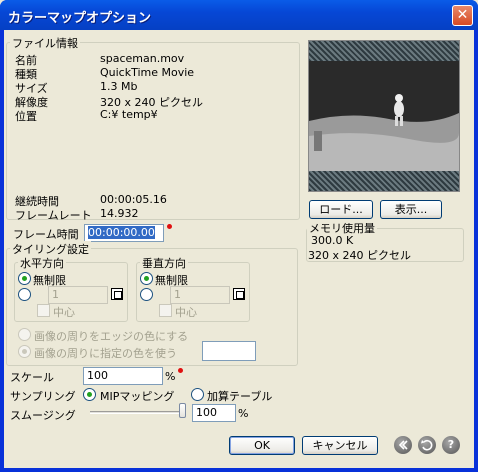 The height and width of the screenshot is (472, 478). What do you see at coordinates (119, 86) in the screenshot?
I see `file-size-value: 1.3 Mb` at bounding box center [119, 86].